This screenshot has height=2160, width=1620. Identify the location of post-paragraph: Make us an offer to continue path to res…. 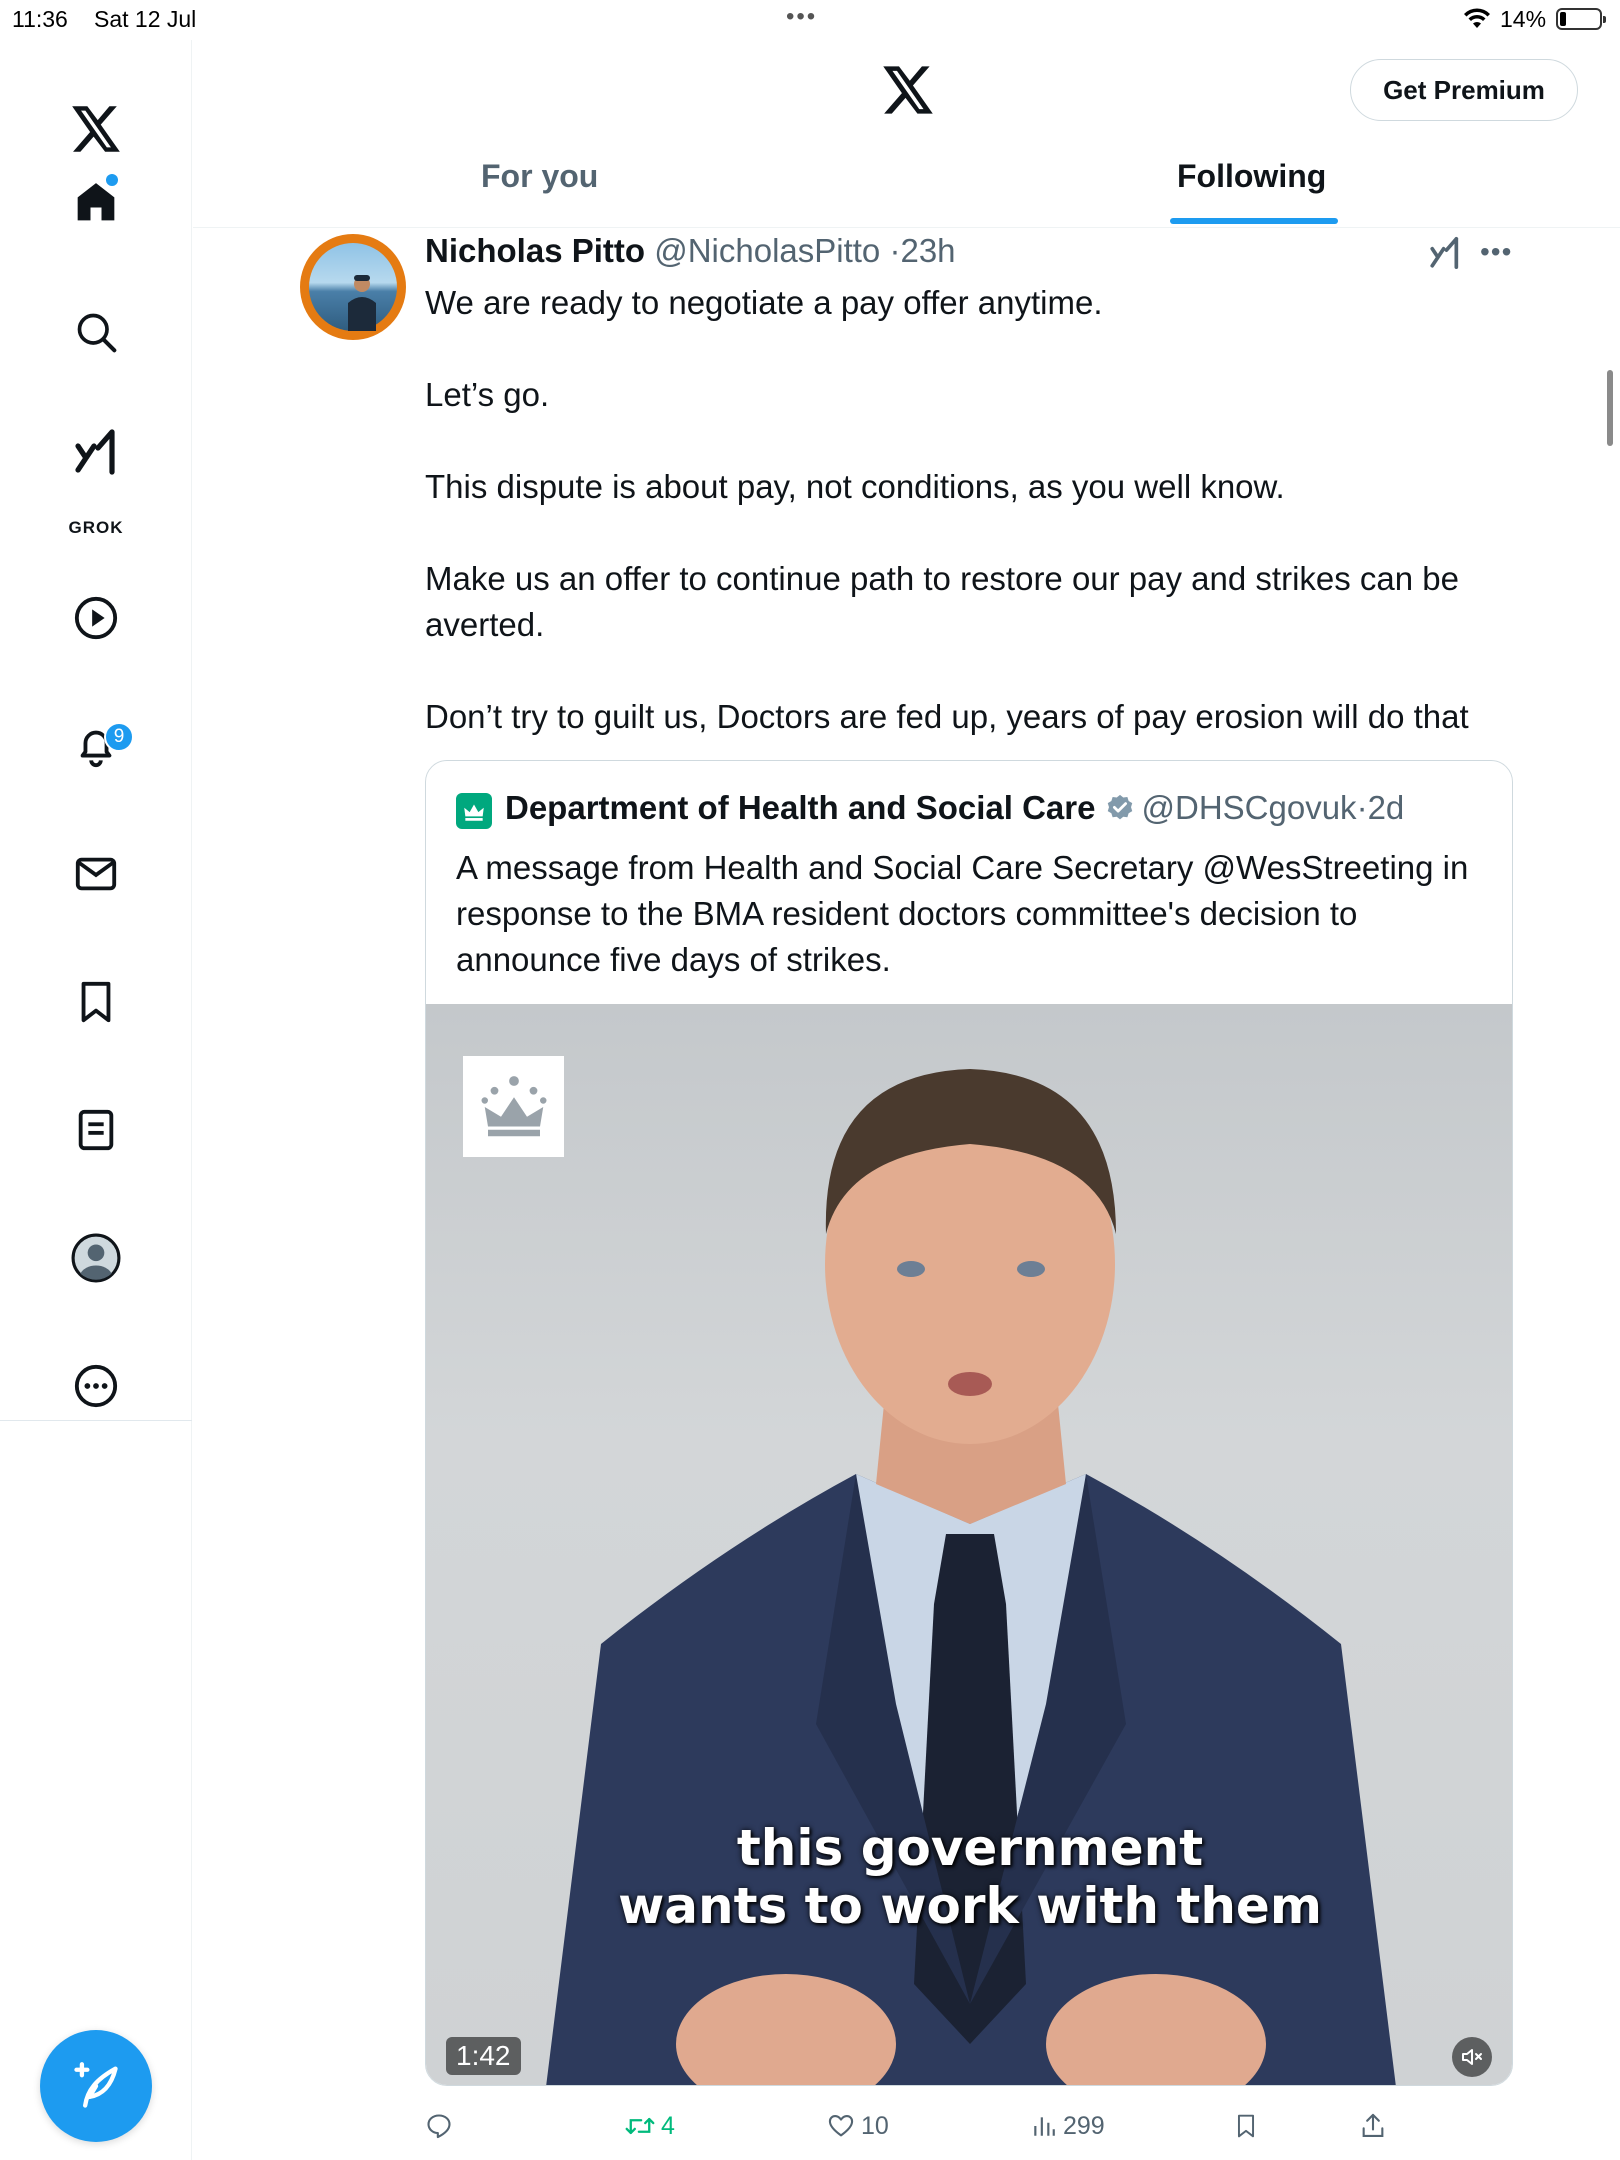
(942, 601).